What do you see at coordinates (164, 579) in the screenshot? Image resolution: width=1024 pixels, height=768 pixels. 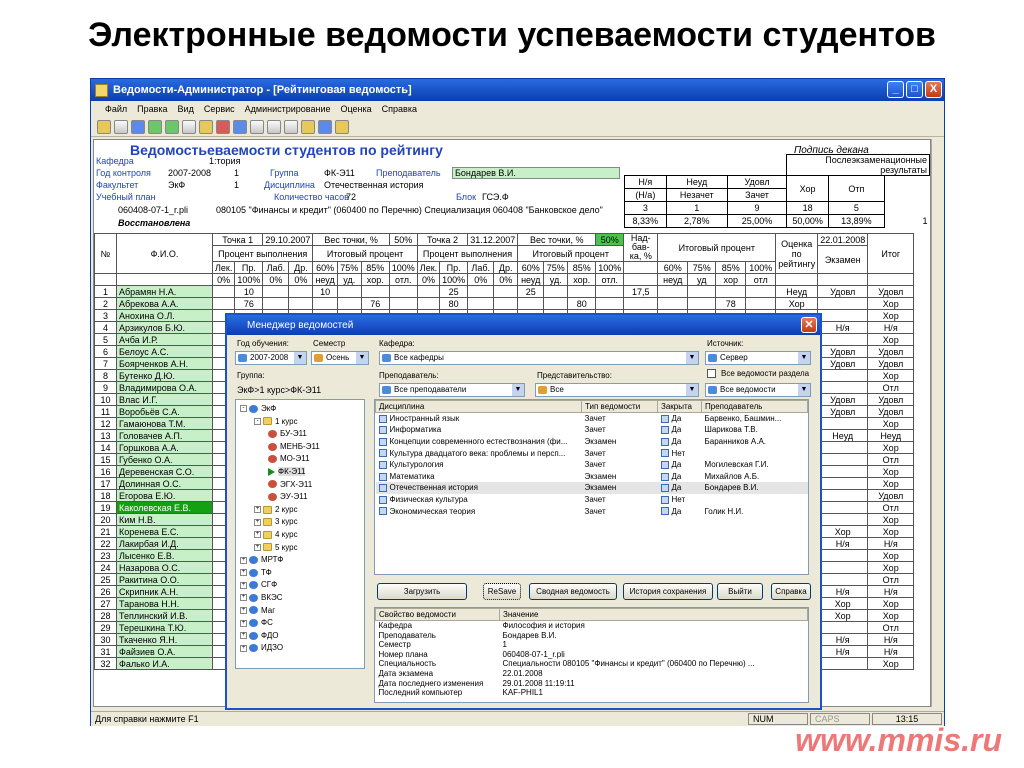 I see `student-name: Ракитина О.О.` at bounding box center [164, 579].